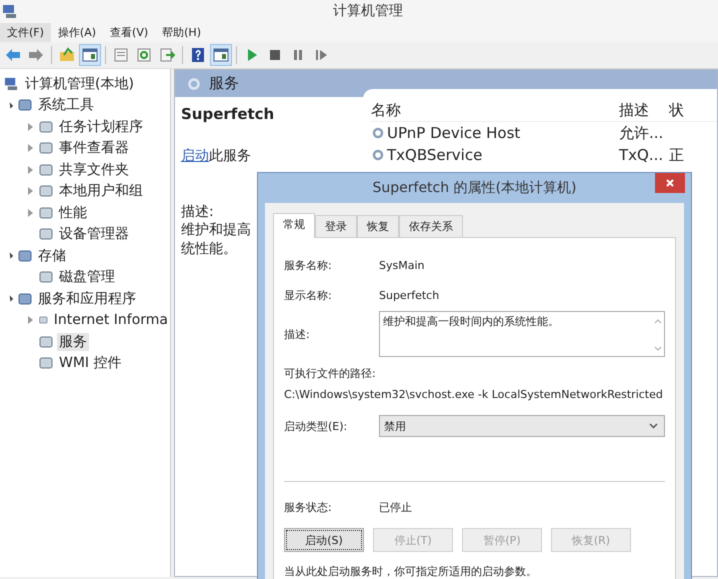 This screenshot has height=579, width=718. What do you see at coordinates (653, 426) in the screenshot?
I see `chevron-down-icon` at bounding box center [653, 426].